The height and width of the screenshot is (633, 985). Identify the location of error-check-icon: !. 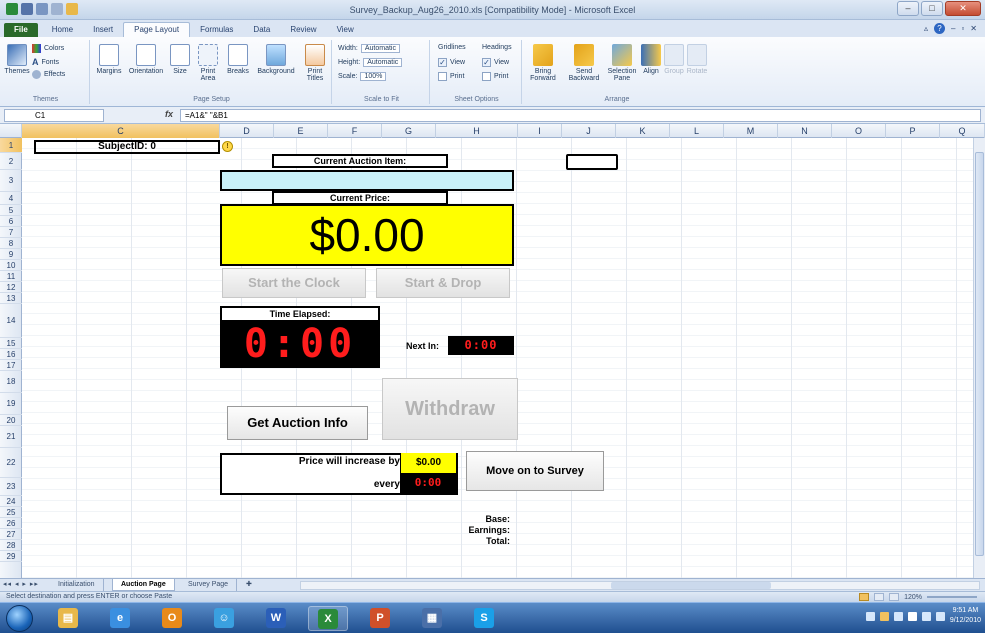
(227, 146).